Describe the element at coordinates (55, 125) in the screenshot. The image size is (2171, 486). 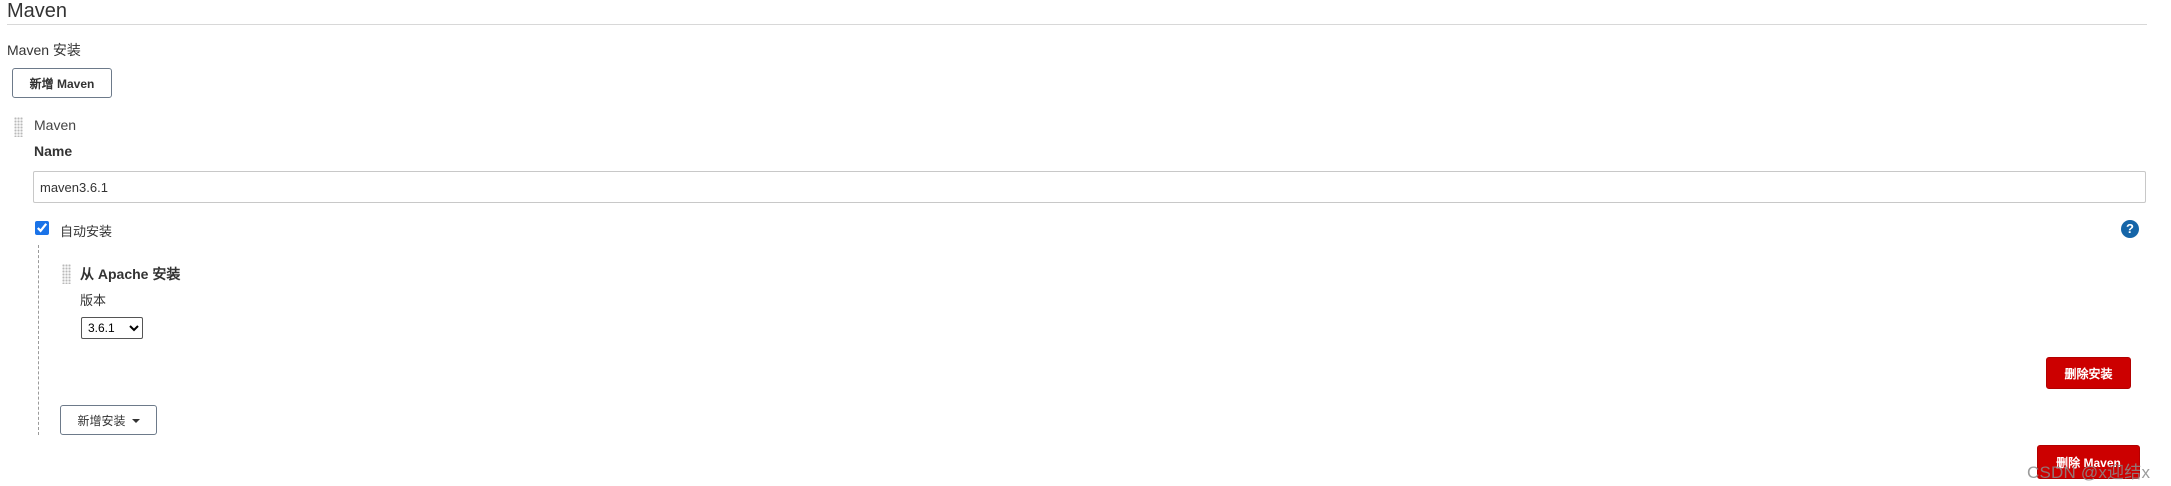
I see `maven-entry-heading: Maven` at that location.